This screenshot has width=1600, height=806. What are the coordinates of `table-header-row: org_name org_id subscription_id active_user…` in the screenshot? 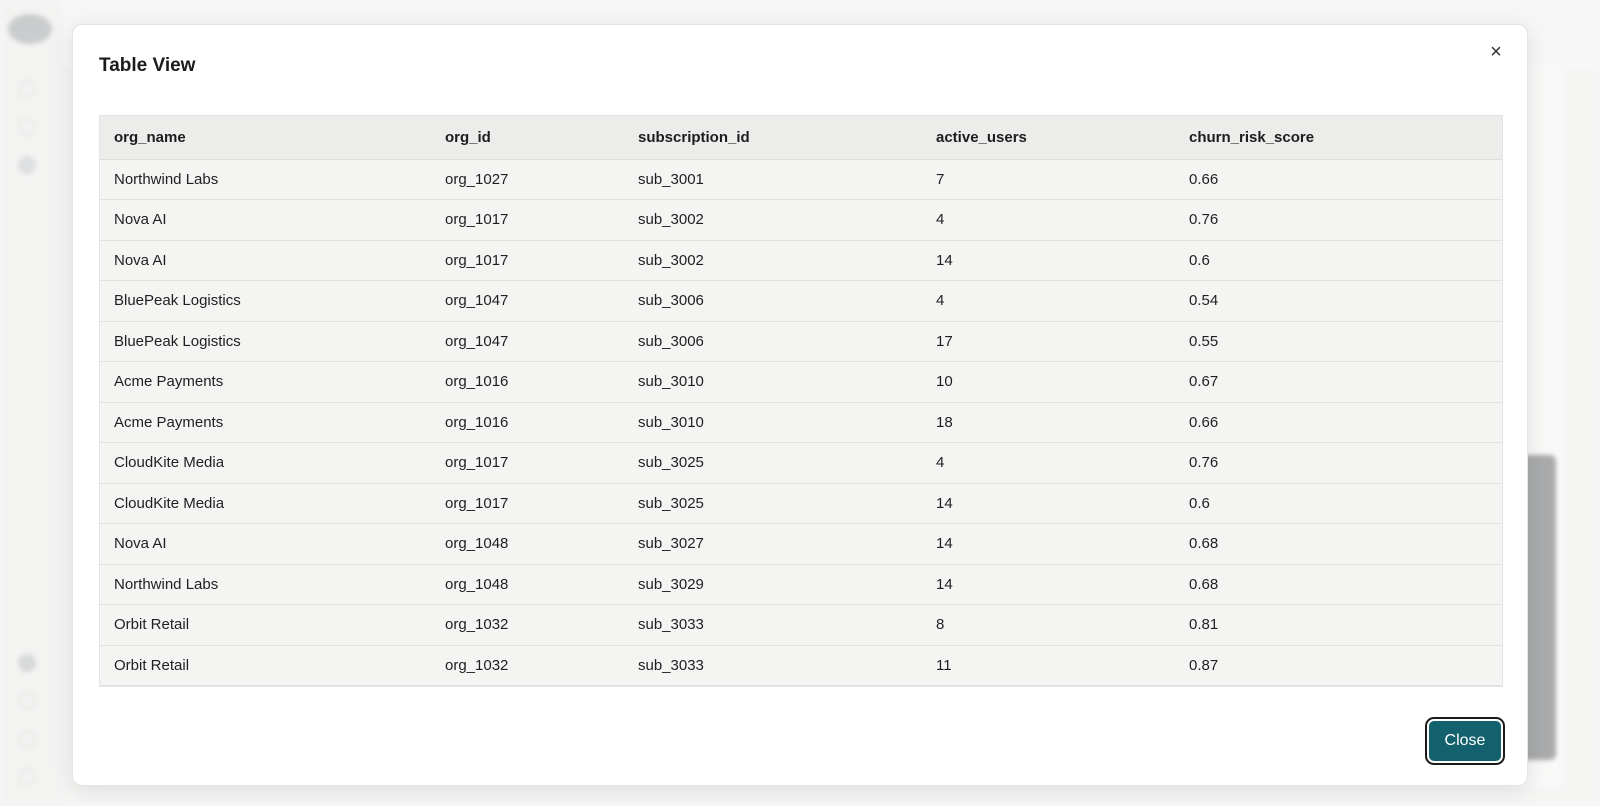 It's located at (801, 138).